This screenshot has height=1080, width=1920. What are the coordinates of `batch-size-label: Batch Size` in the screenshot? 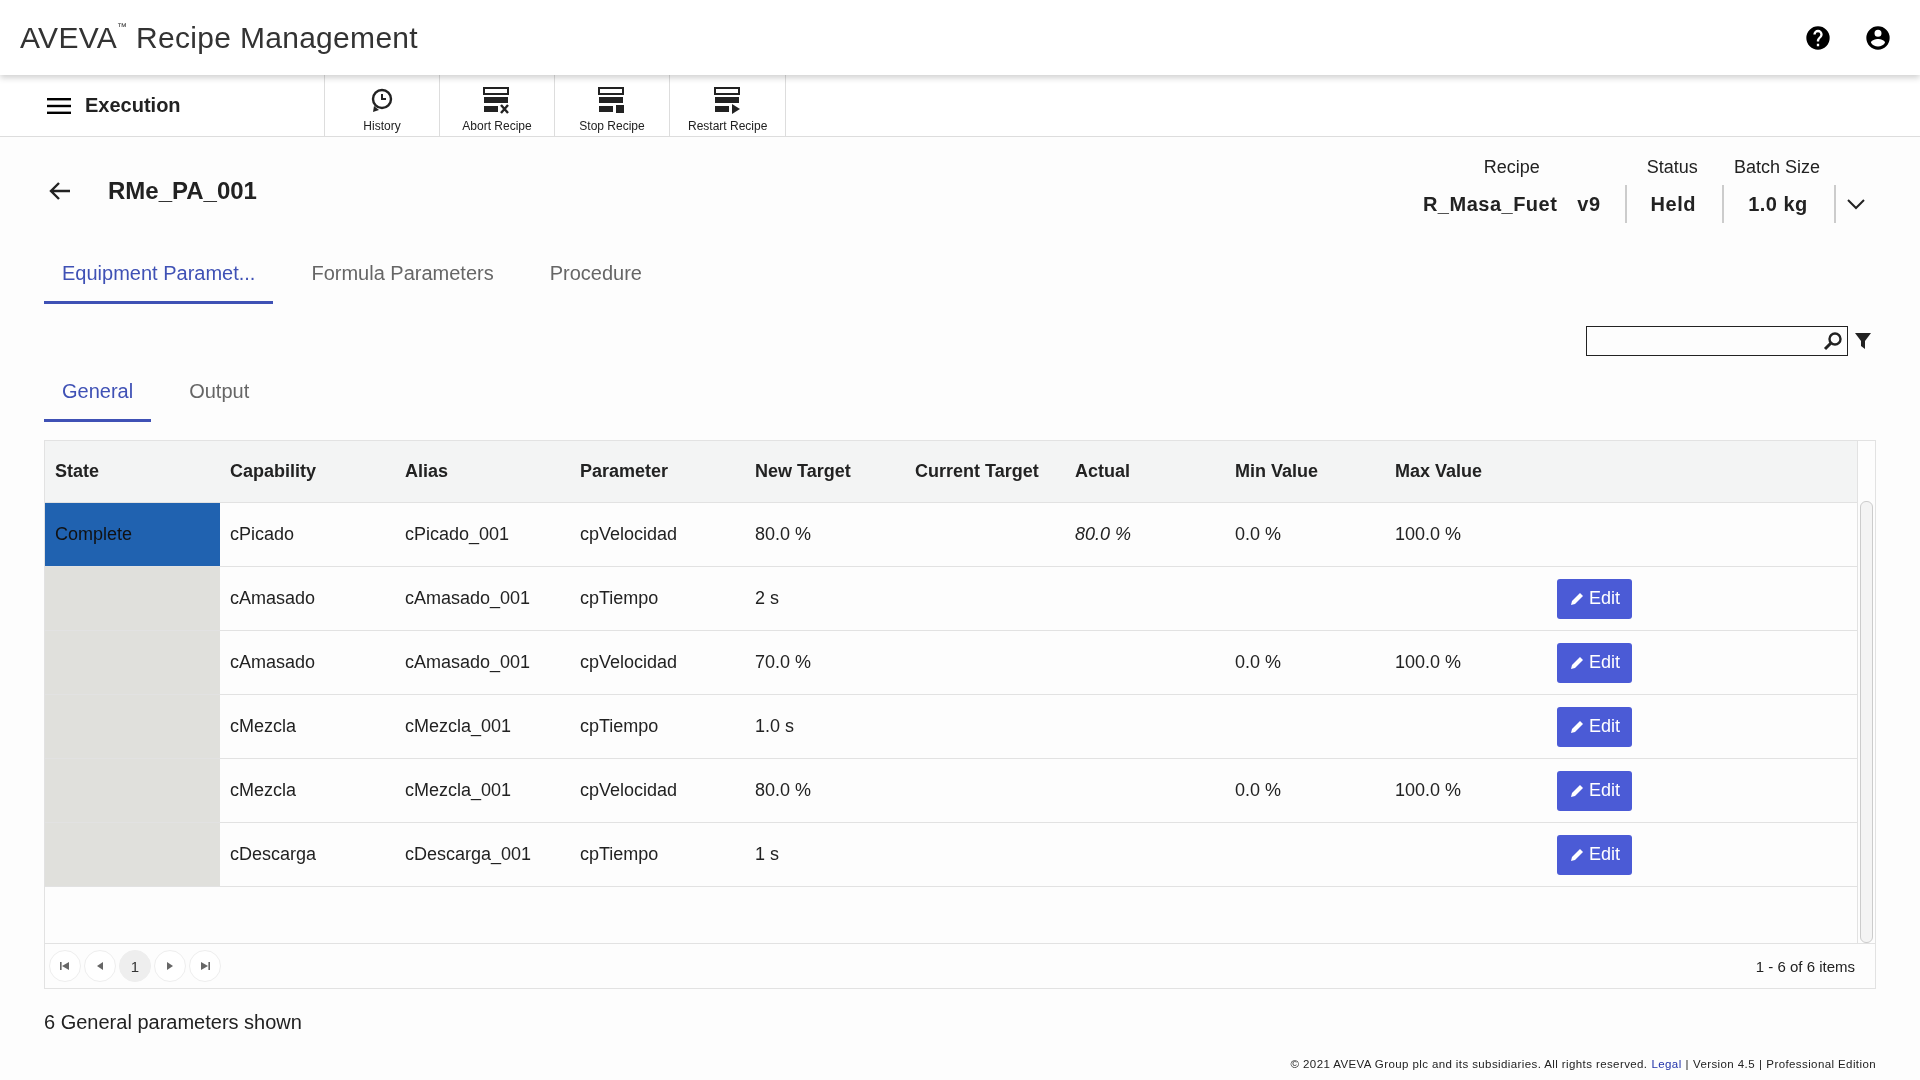 It's located at (1776, 168).